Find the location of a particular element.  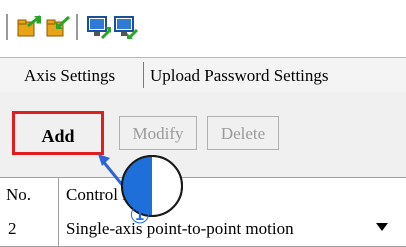

tab-bar: Axis Settings Upload Password Settings is located at coordinates (203, 75).